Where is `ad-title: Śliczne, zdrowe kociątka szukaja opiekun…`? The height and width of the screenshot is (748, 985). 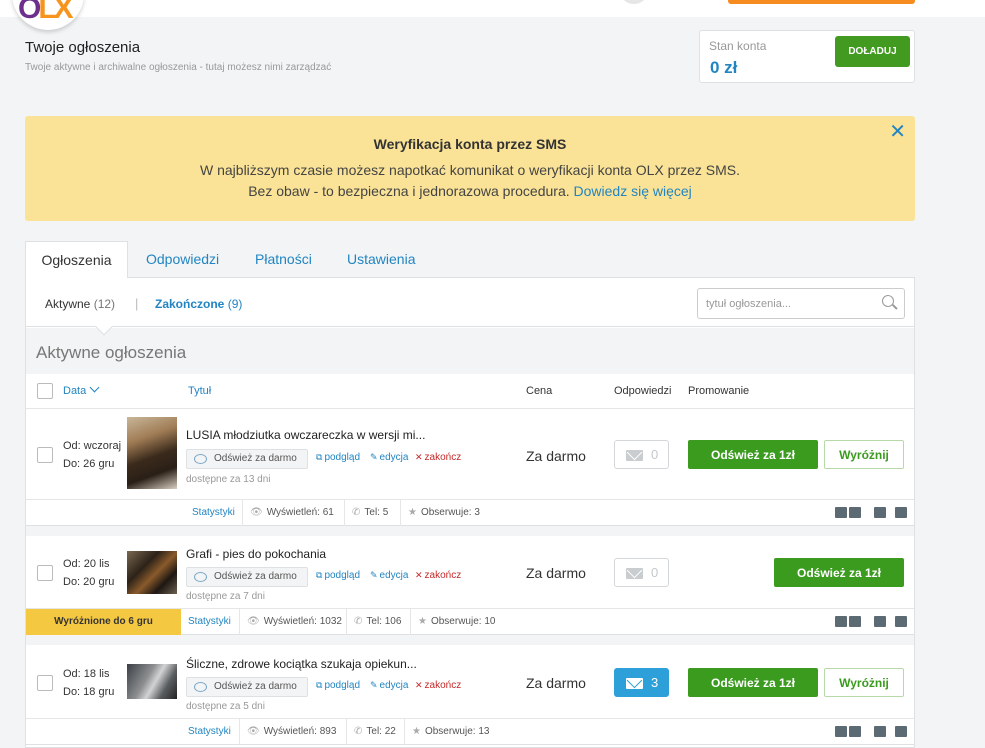 ad-title: Śliczne, zdrowe kociątka szukaja opiekun… is located at coordinates (301, 664).